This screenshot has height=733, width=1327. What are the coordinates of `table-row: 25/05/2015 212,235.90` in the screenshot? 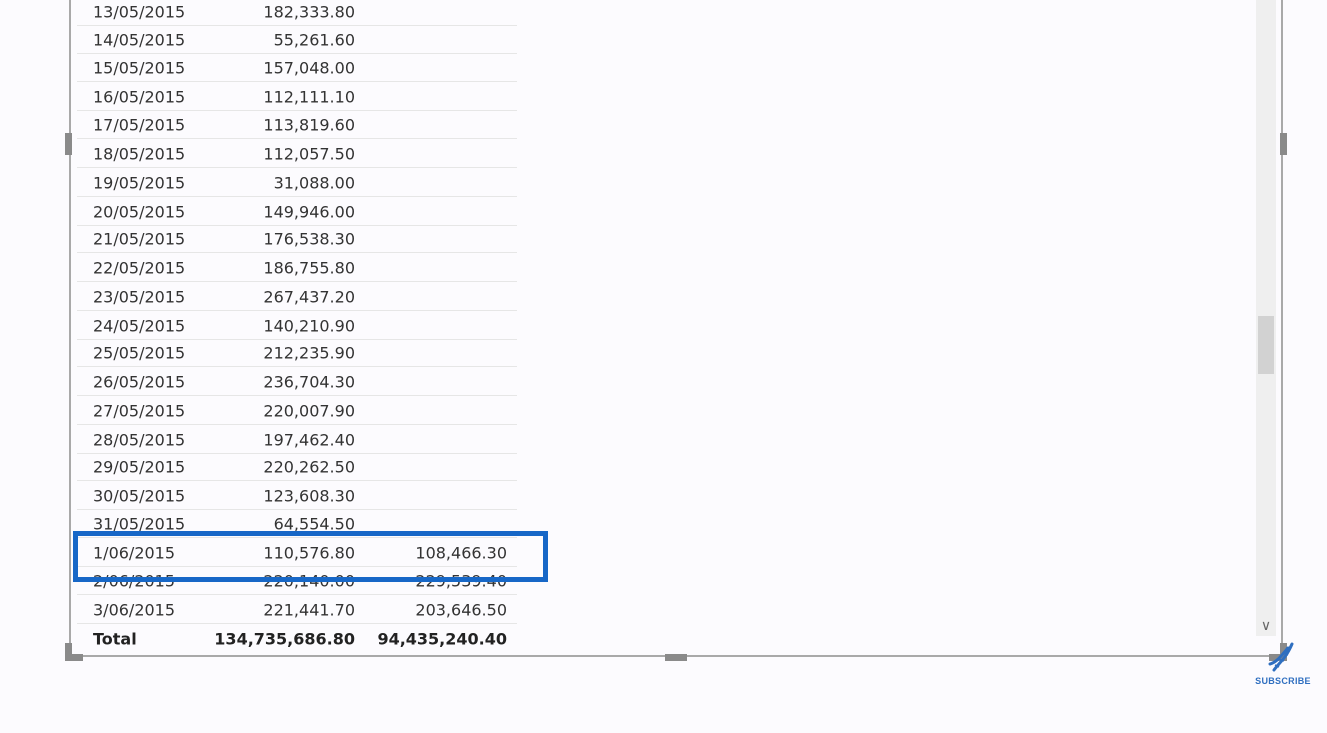 It's located at (297, 353).